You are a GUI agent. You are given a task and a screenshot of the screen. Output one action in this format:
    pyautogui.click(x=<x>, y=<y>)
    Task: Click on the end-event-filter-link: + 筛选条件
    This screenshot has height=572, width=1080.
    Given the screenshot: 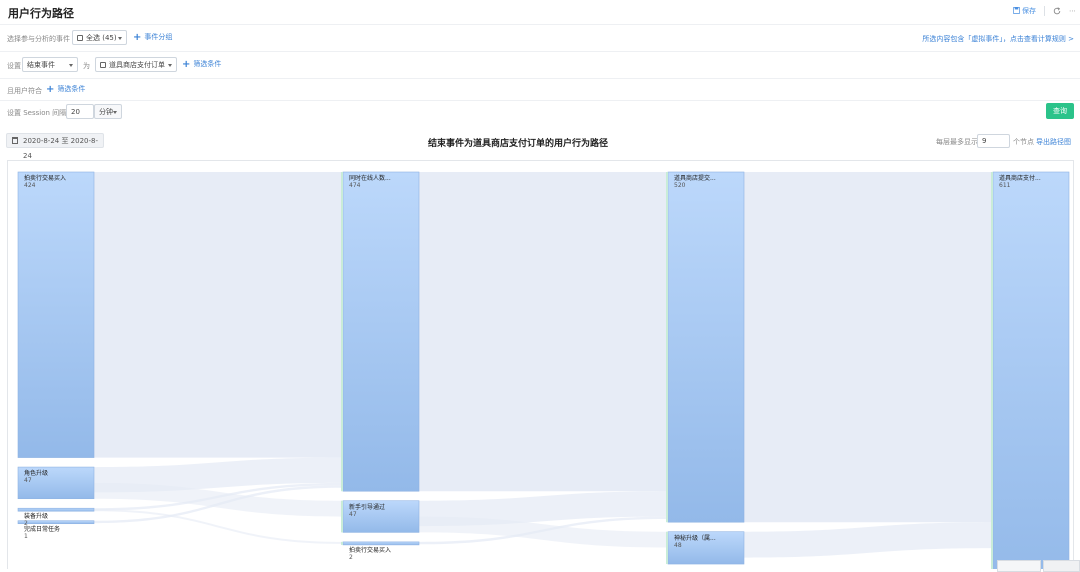 What is the action you would take?
    pyautogui.click(x=201, y=64)
    